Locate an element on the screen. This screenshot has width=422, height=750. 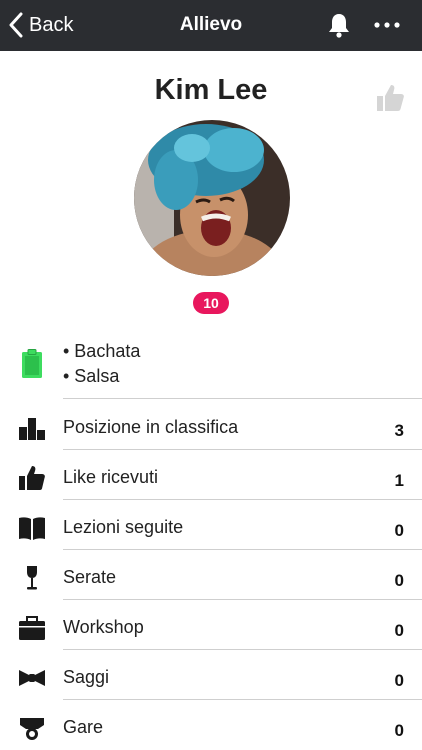
briefcase-icon is located at coordinates (32, 628).